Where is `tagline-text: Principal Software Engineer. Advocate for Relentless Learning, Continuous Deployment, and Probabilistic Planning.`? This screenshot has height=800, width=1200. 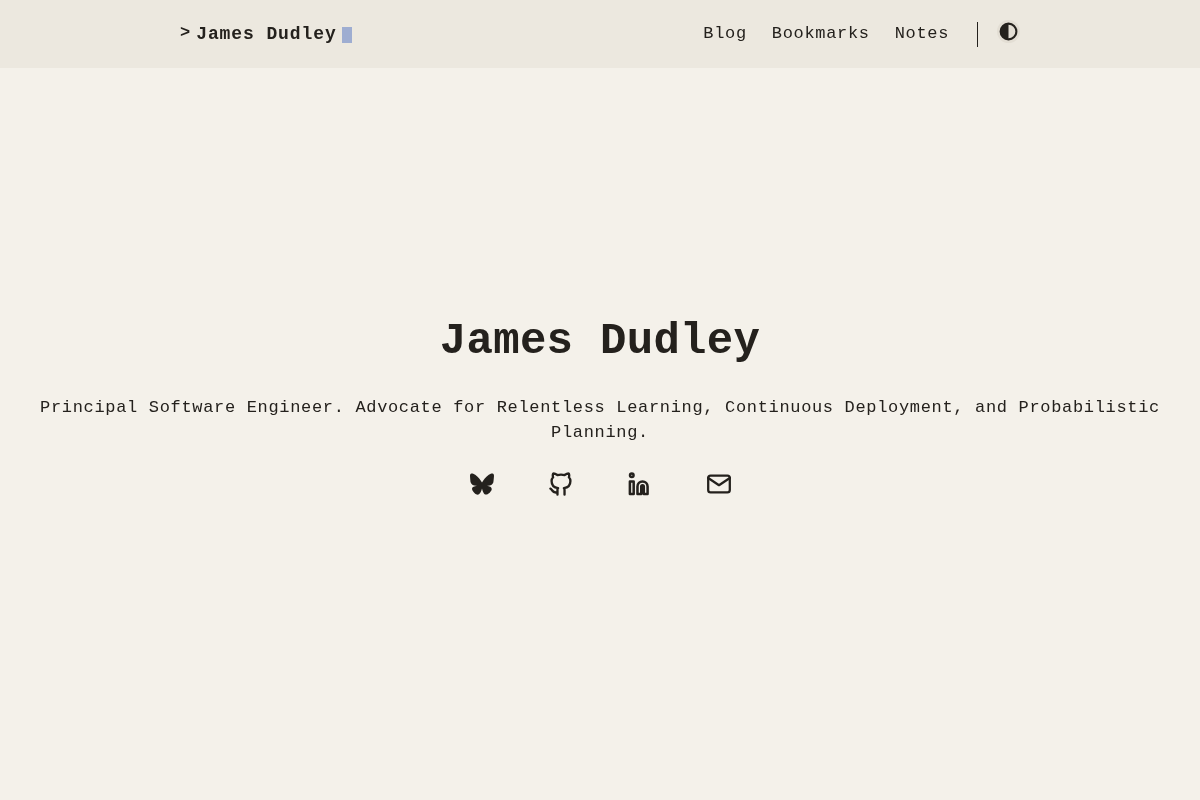
tagline-text: Principal Software Engineer. Advocate for Relentless Learning, Continuous Deployment, and Probabilistic Planning. is located at coordinates (600, 420).